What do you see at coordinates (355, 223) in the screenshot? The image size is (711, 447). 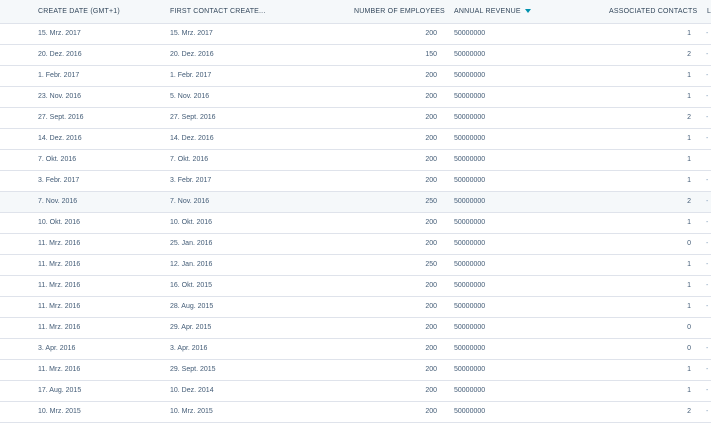 I see `table-row: 10. Okt. 2016 10. Okt. 2016 200 50000000 1 -` at bounding box center [355, 223].